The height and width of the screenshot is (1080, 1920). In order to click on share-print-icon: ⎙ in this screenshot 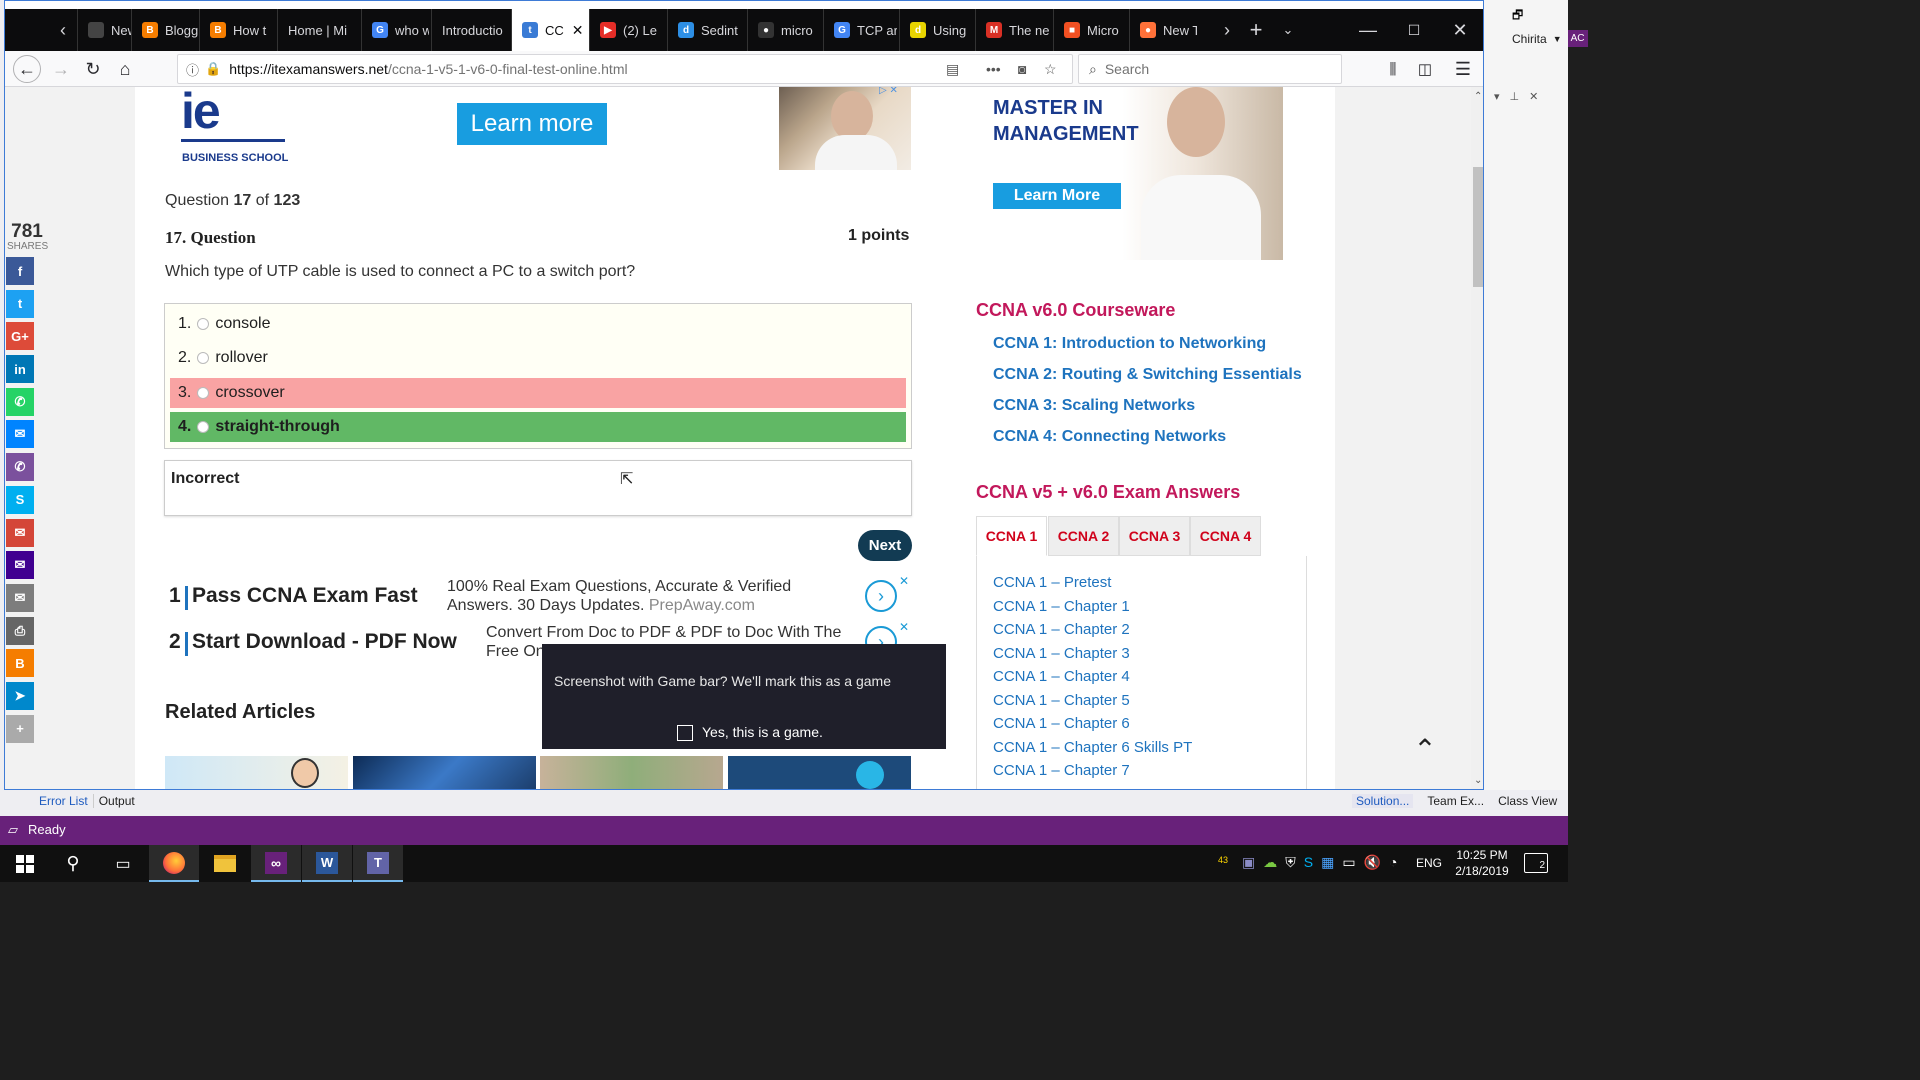, I will do `click(20, 630)`.